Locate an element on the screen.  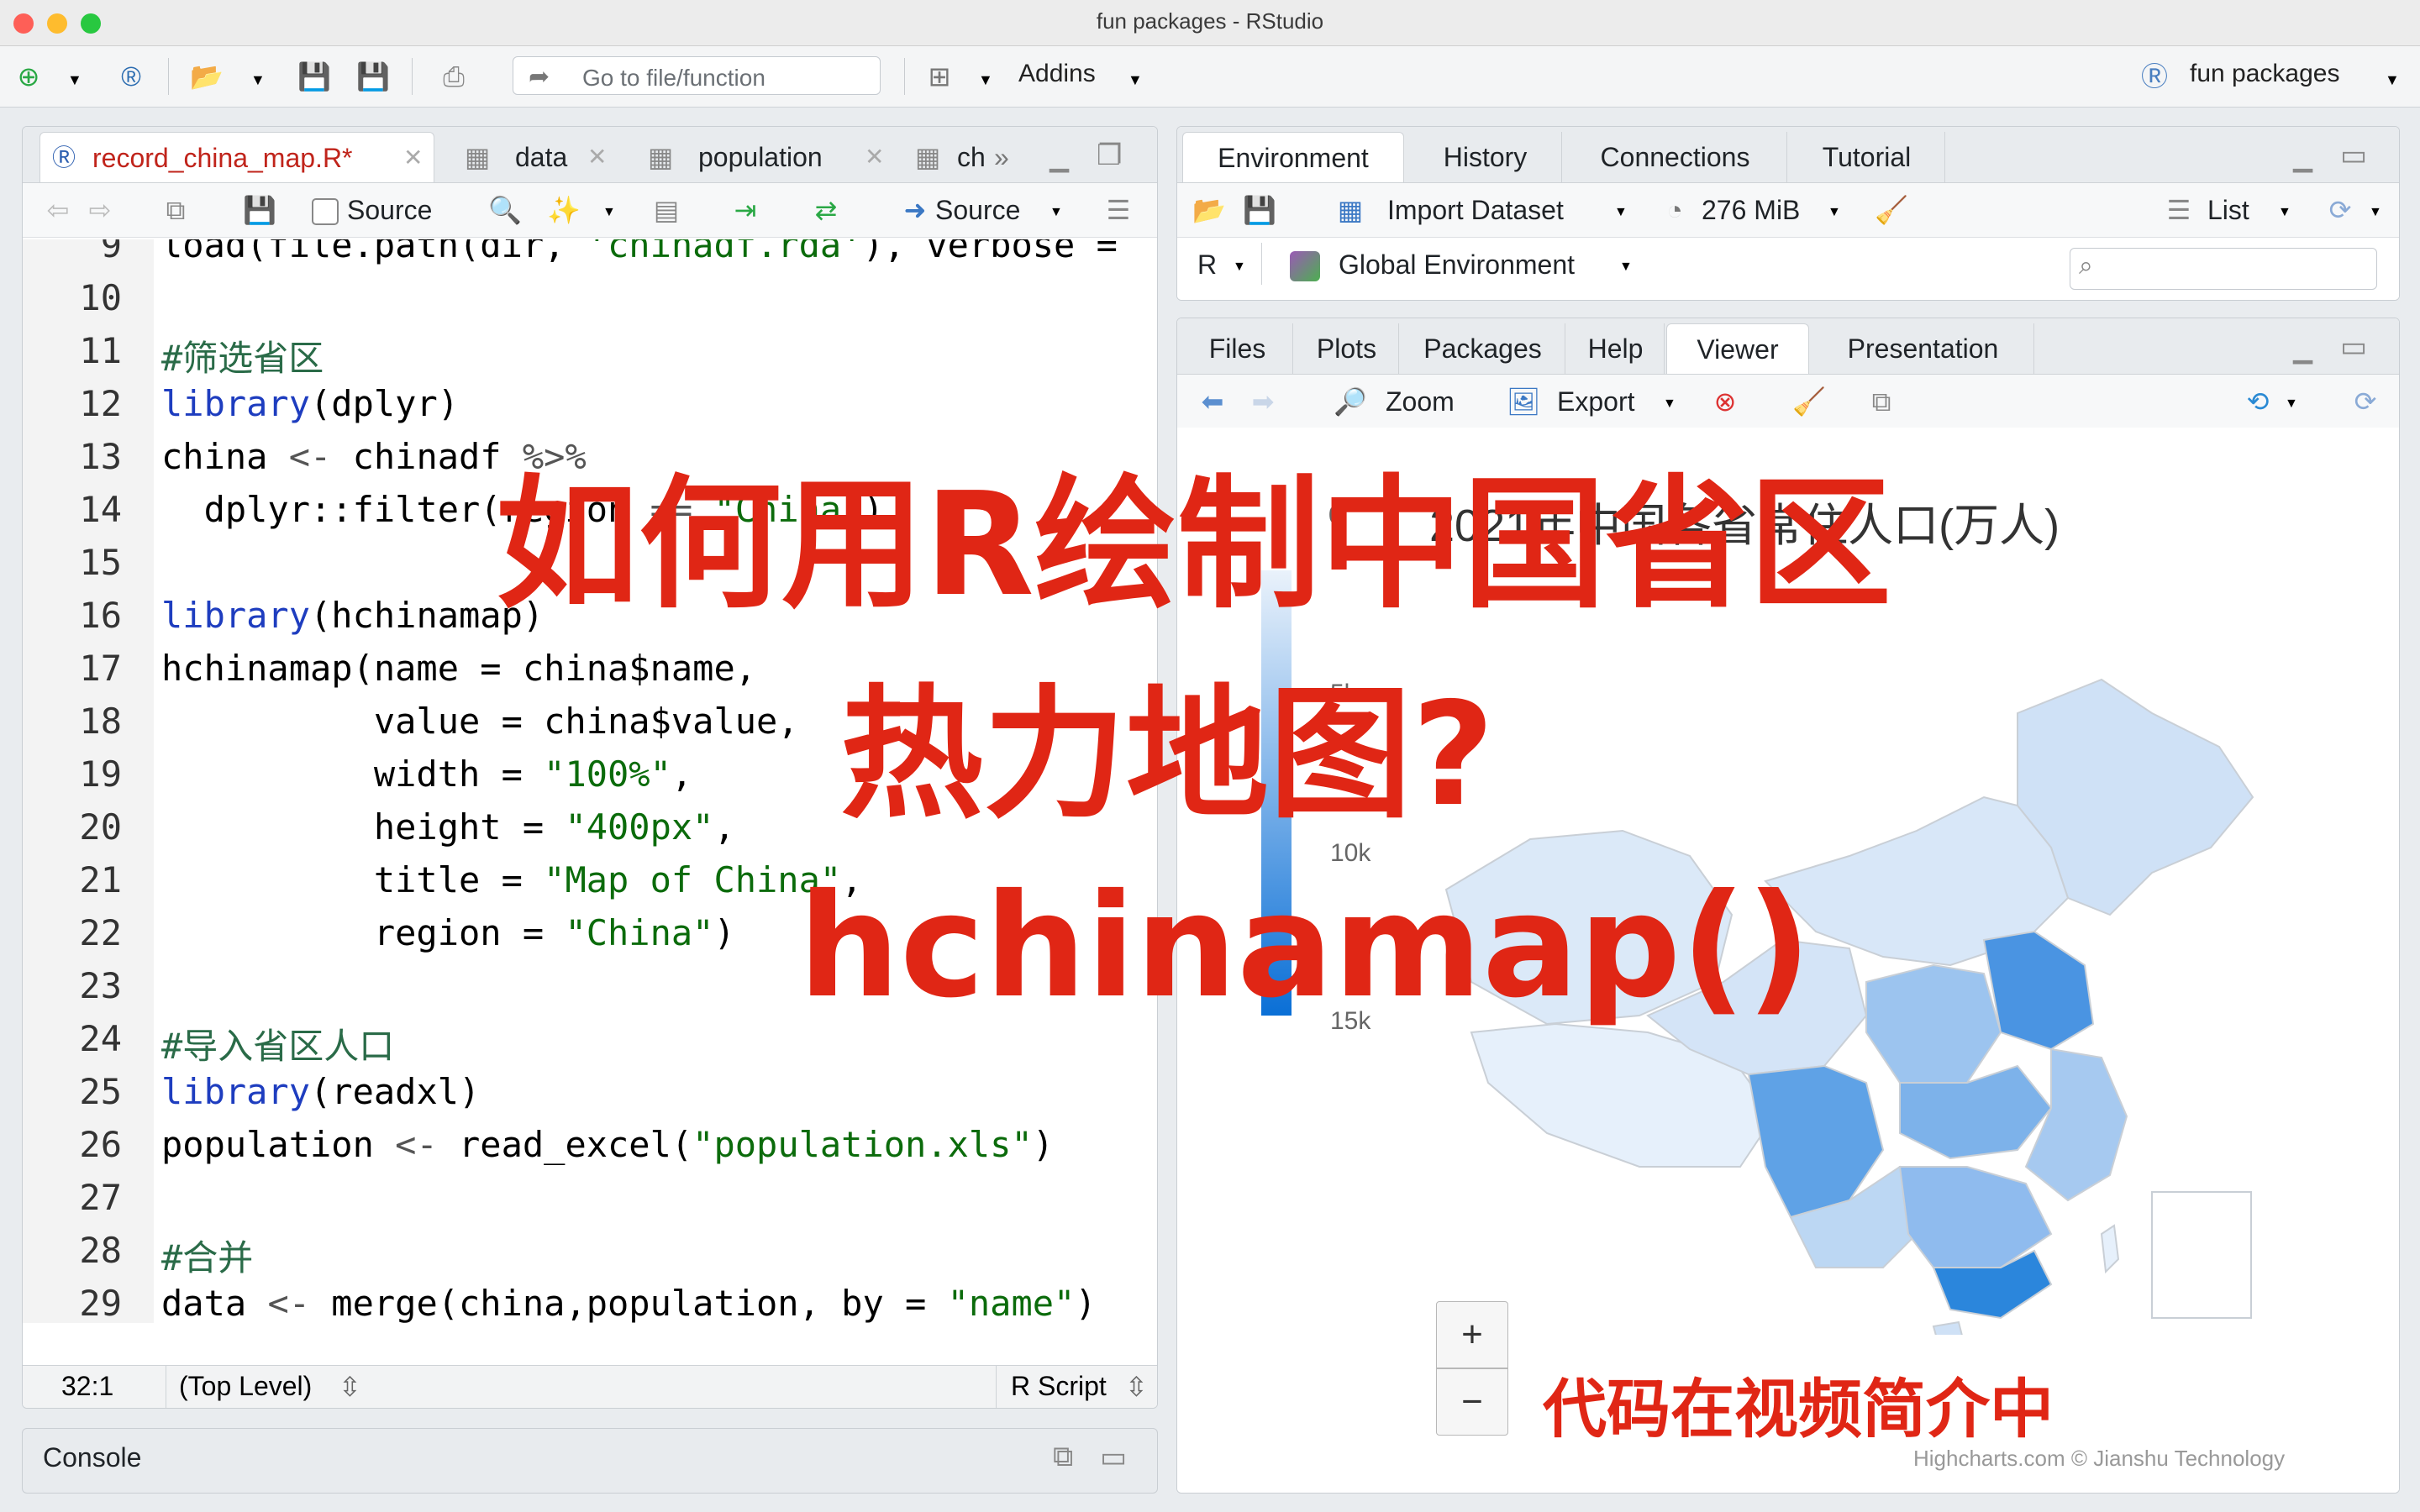
memory-usage: 276 MiB is located at coordinates (1751, 210).